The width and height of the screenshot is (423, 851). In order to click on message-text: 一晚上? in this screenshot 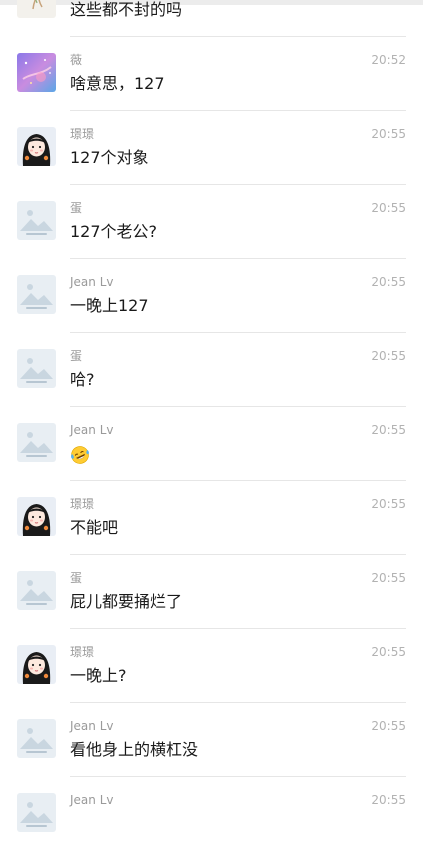, I will do `click(98, 676)`.